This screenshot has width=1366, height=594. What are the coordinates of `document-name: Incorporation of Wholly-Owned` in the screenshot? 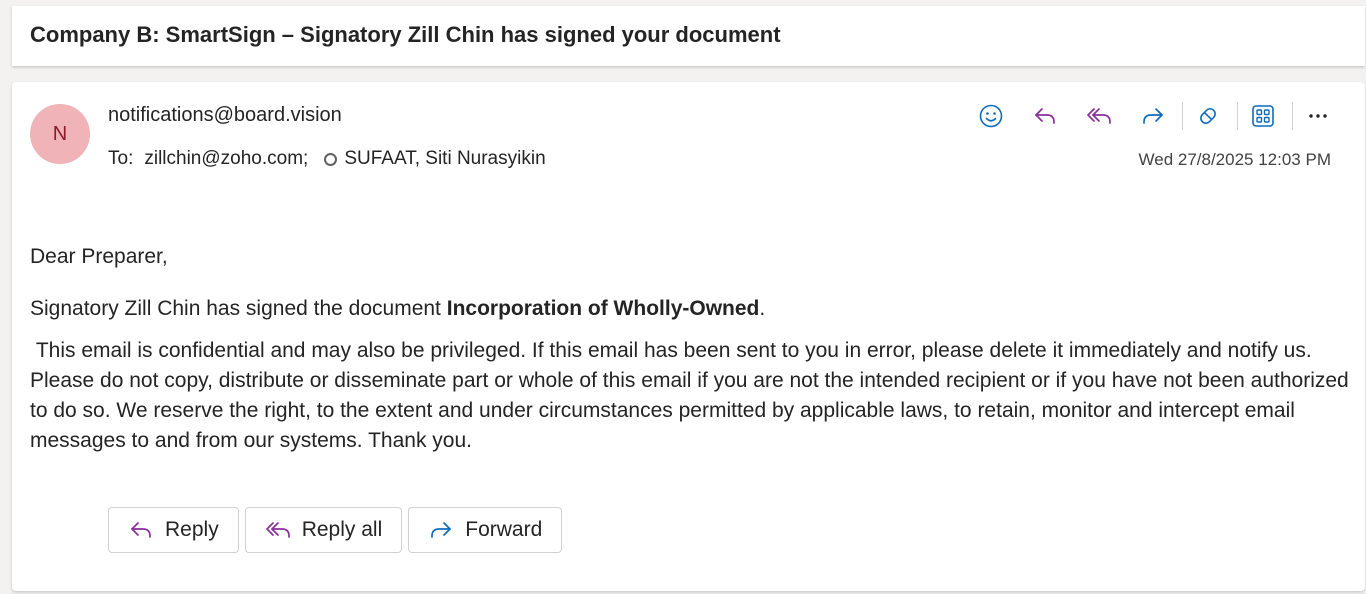 It's located at (603, 308).